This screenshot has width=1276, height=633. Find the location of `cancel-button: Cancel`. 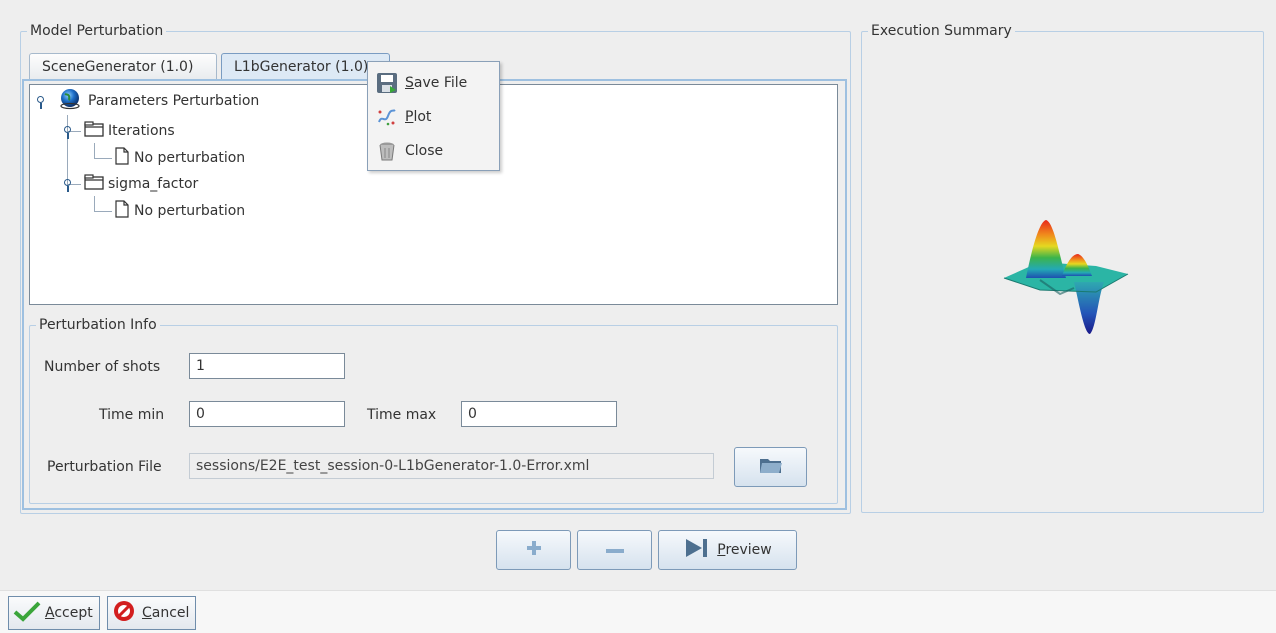

cancel-button: Cancel is located at coordinates (152, 613).